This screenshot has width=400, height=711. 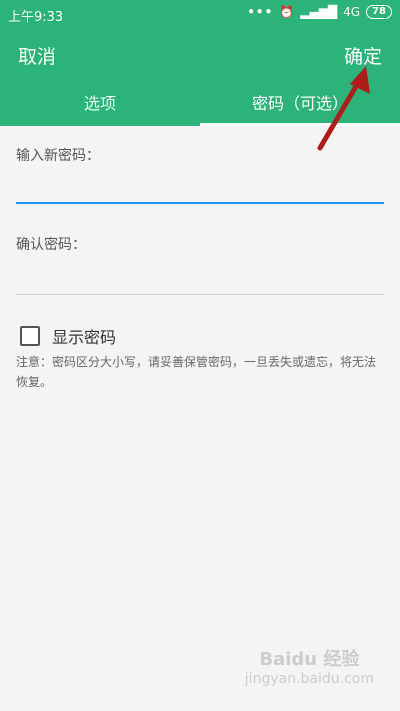 I want to click on status-bar: 上午9:33 ••• ⏰ ▂▄▆█ 4G 78, so click(x=200, y=14).